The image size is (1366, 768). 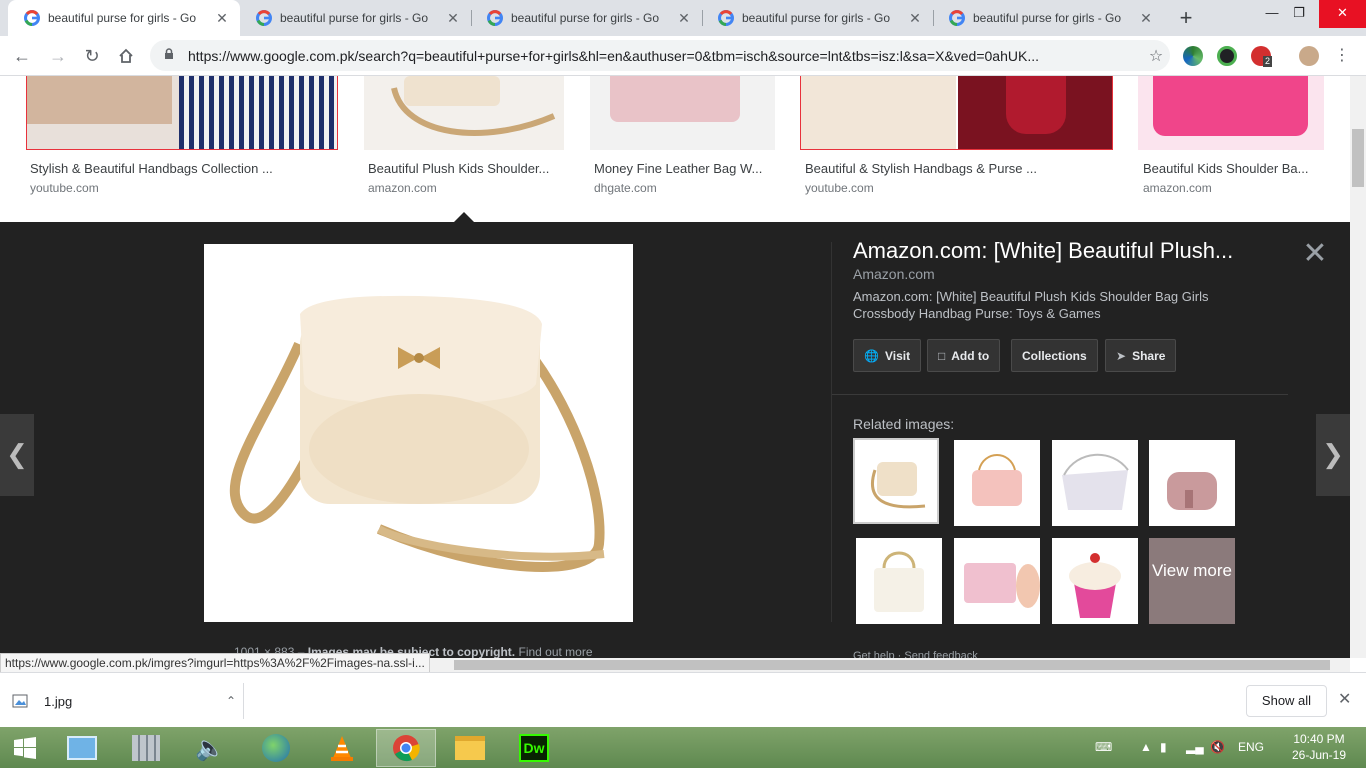 I want to click on home-button, so click(x=126, y=56).